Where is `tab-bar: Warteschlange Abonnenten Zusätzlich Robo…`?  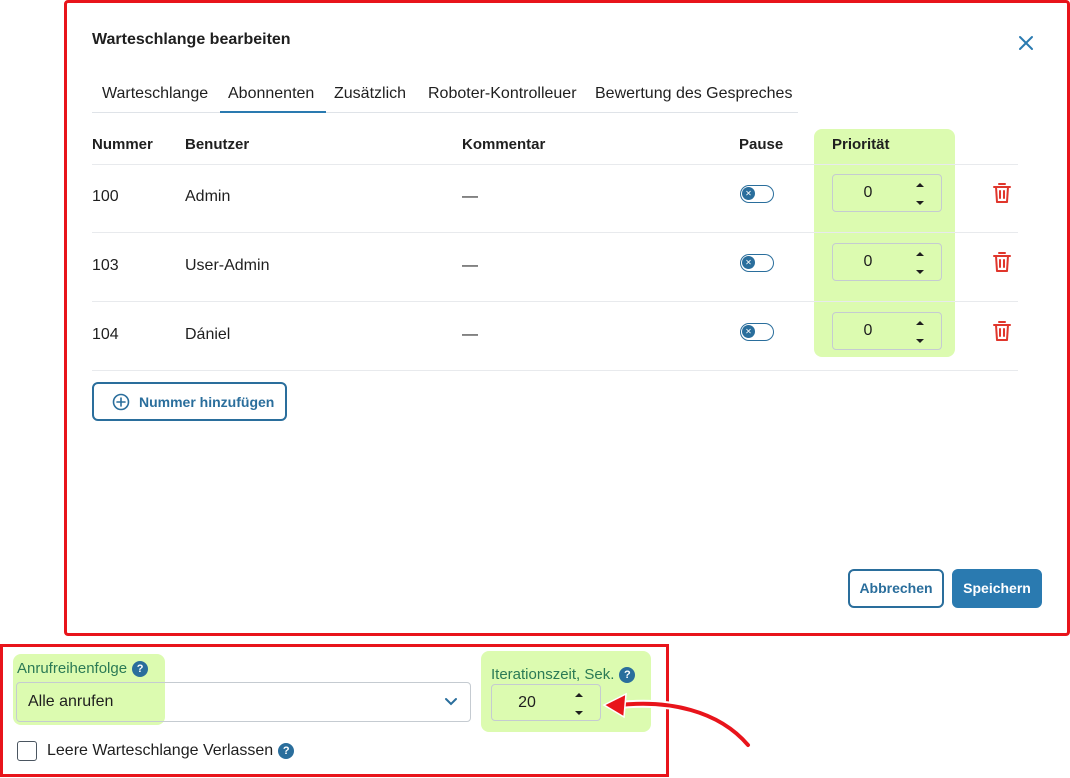 tab-bar: Warteschlange Abonnenten Zusätzlich Robo… is located at coordinates (445, 96).